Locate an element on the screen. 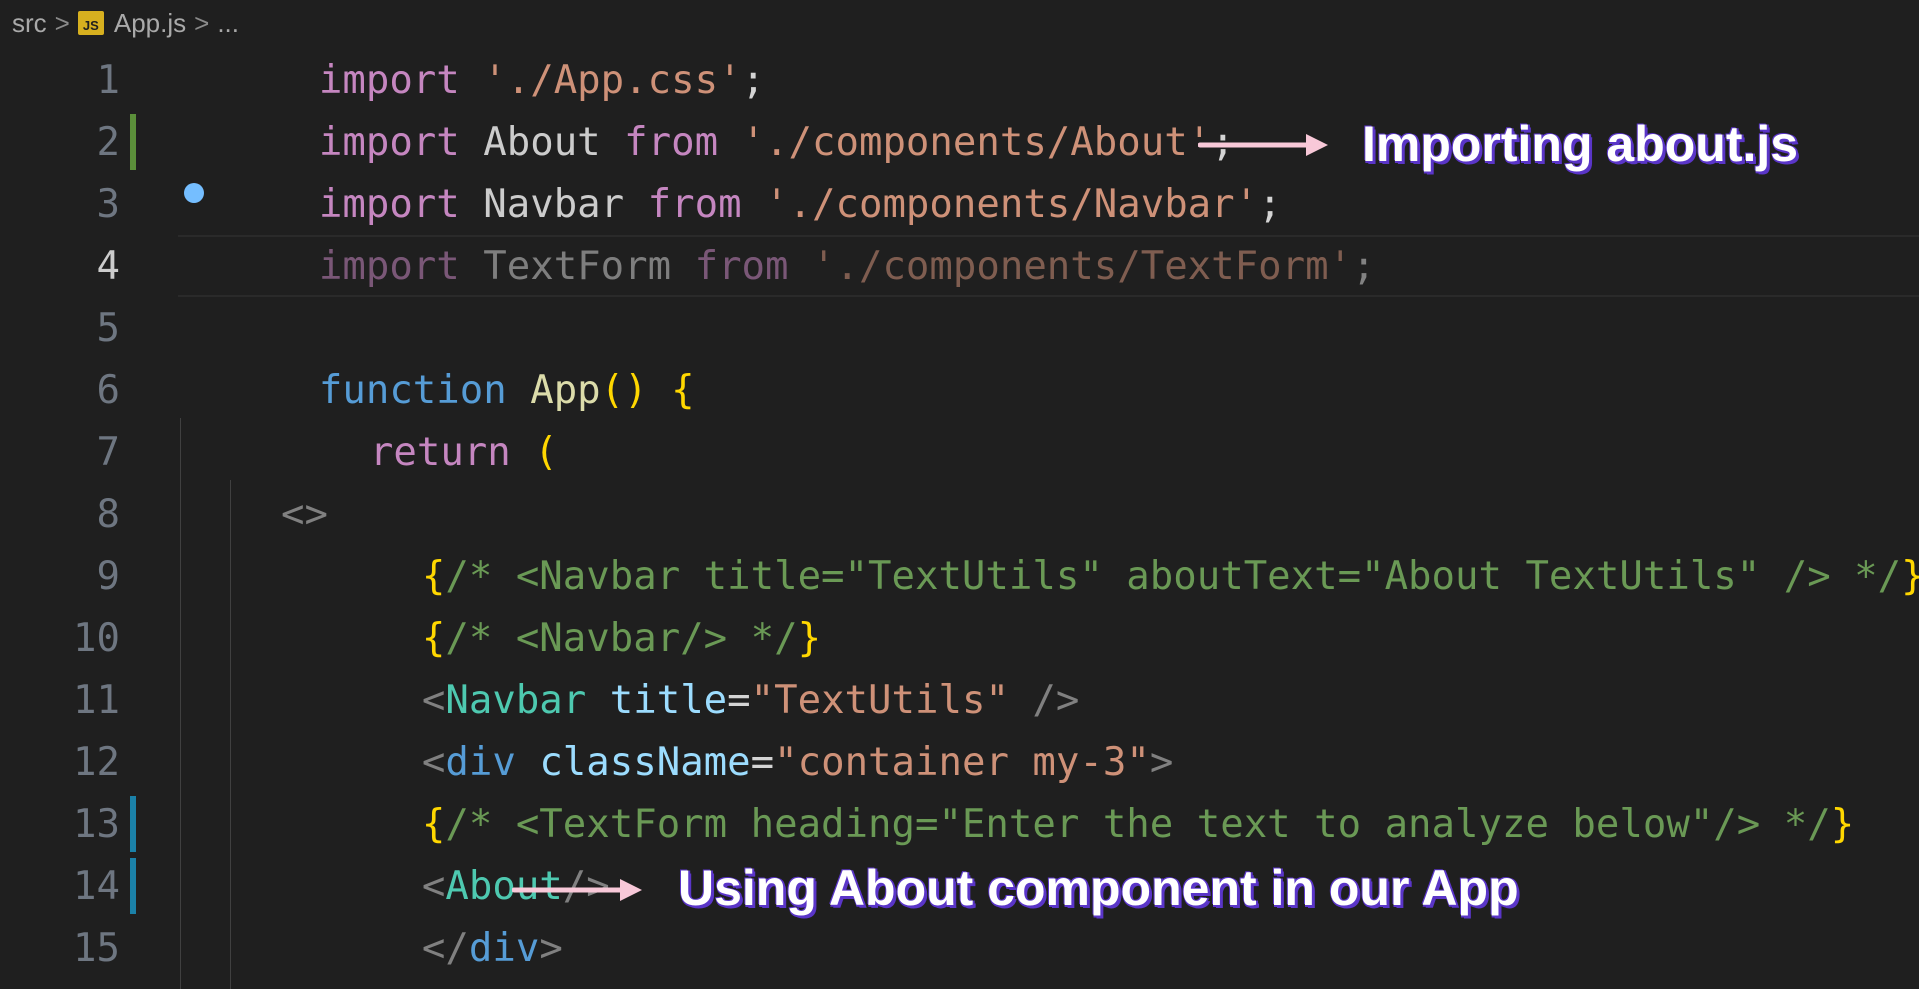 Image resolution: width=1919 pixels, height=989 pixels. line-number: 6 is located at coordinates (108, 390).